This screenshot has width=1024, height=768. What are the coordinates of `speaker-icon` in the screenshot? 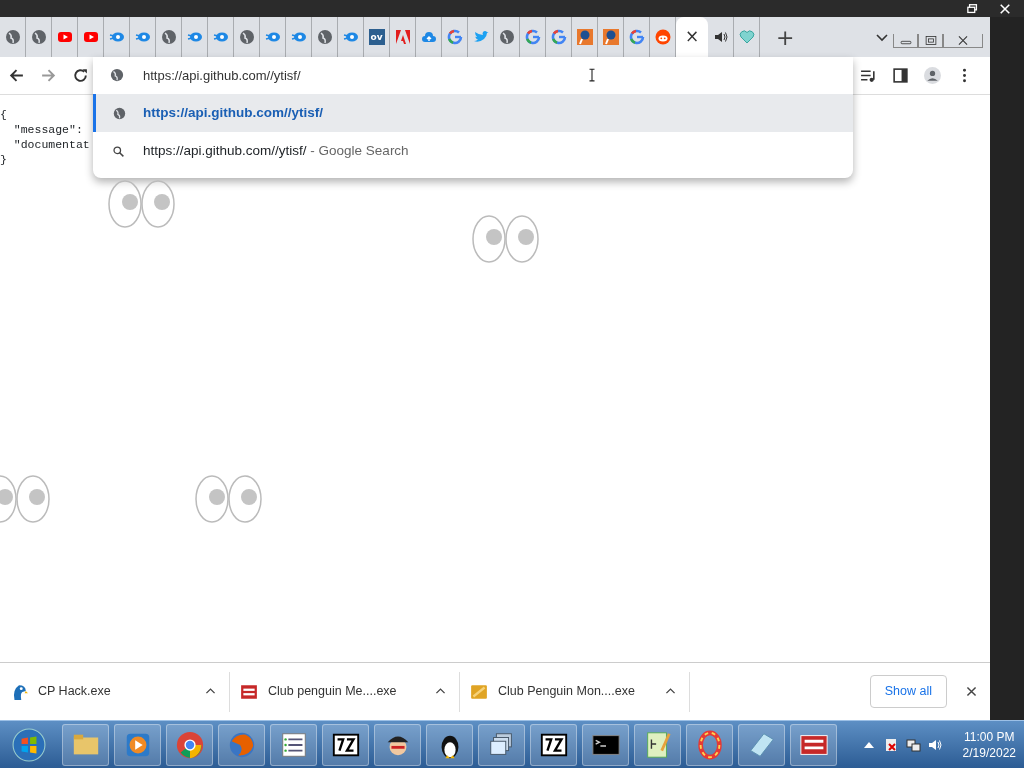 It's located at (720, 37).